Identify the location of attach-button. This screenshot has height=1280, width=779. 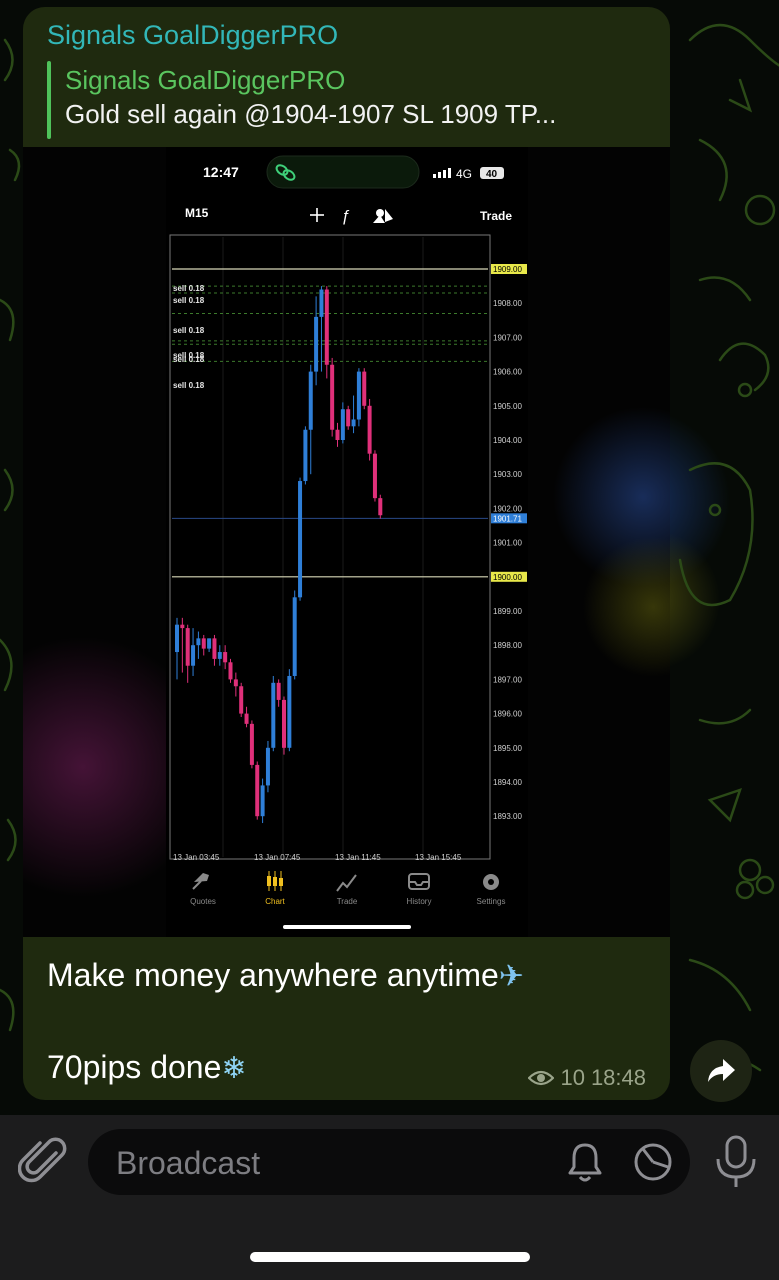
(44, 1162).